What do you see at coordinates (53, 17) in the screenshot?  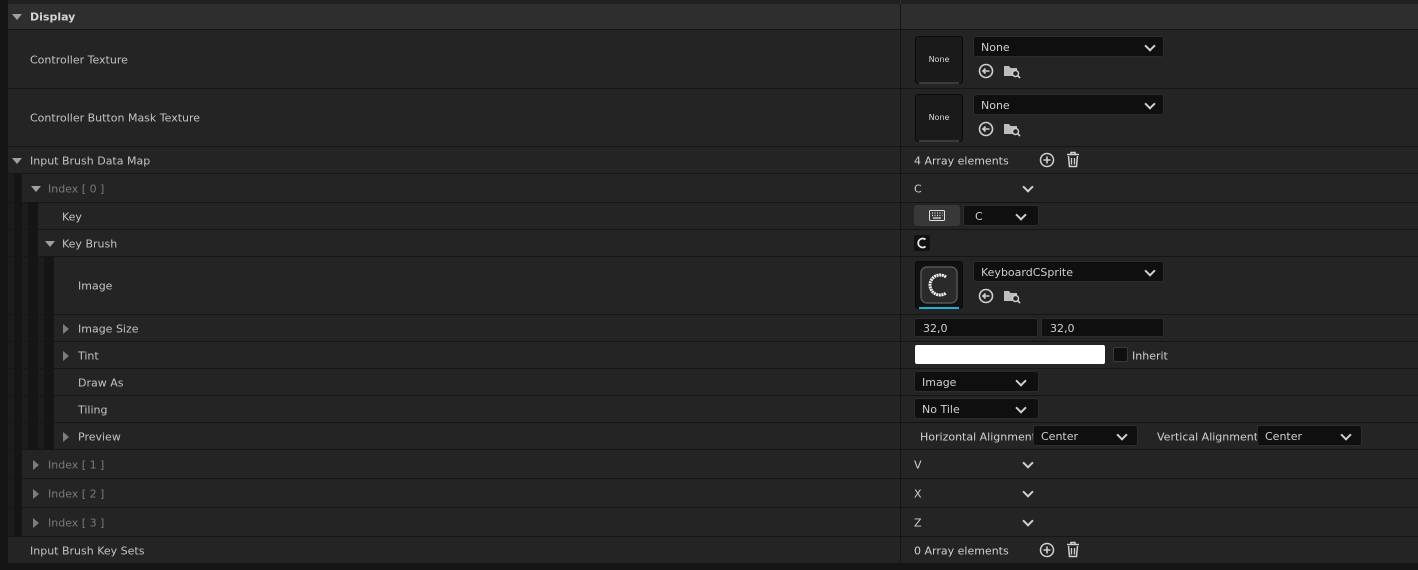 I see `display-section-label: Display` at bounding box center [53, 17].